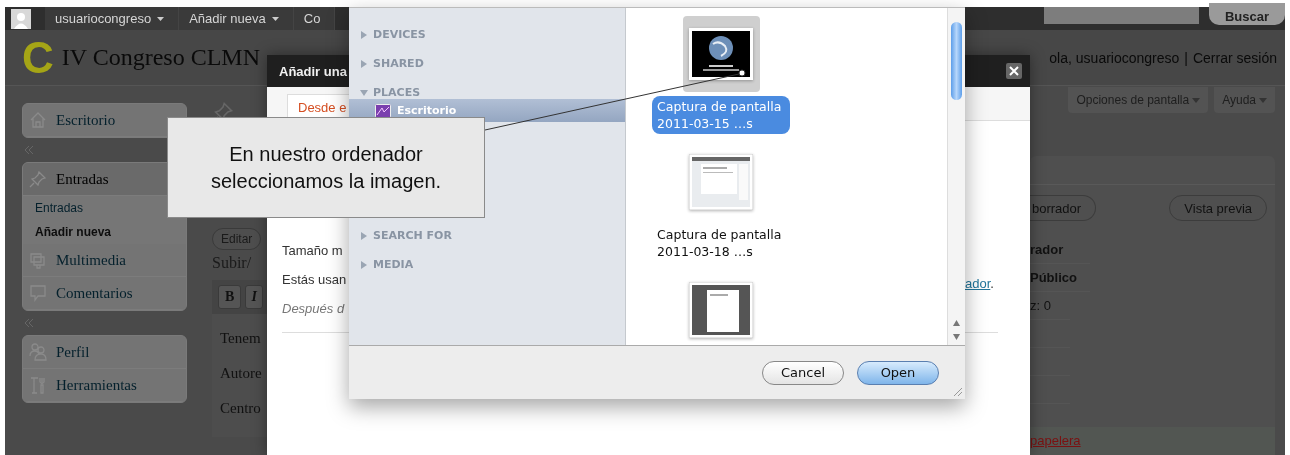 Image resolution: width=1290 pixels, height=455 pixels. Describe the element at coordinates (1060, 57) in the screenshot. I see `greeting-text: ola,` at that location.